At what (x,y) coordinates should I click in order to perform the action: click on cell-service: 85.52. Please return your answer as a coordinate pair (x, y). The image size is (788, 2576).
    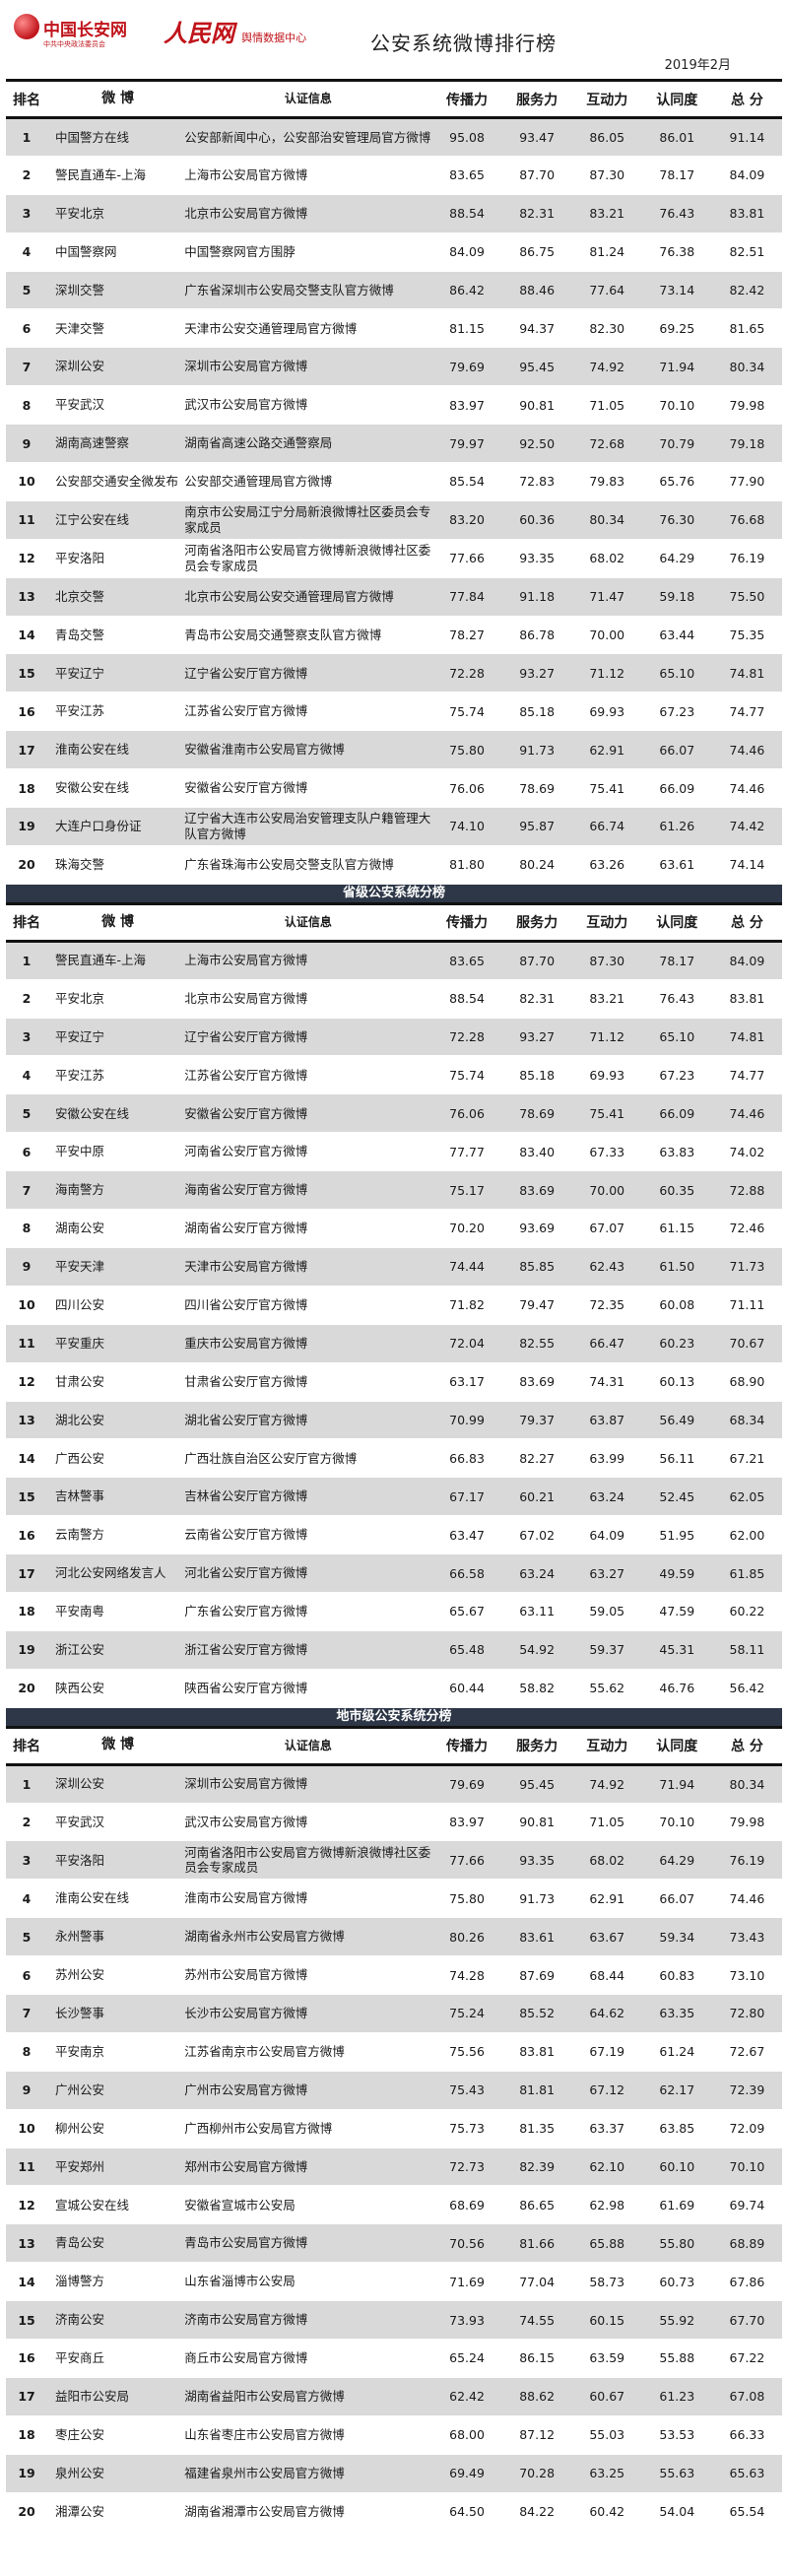
    Looking at the image, I should click on (536, 2014).